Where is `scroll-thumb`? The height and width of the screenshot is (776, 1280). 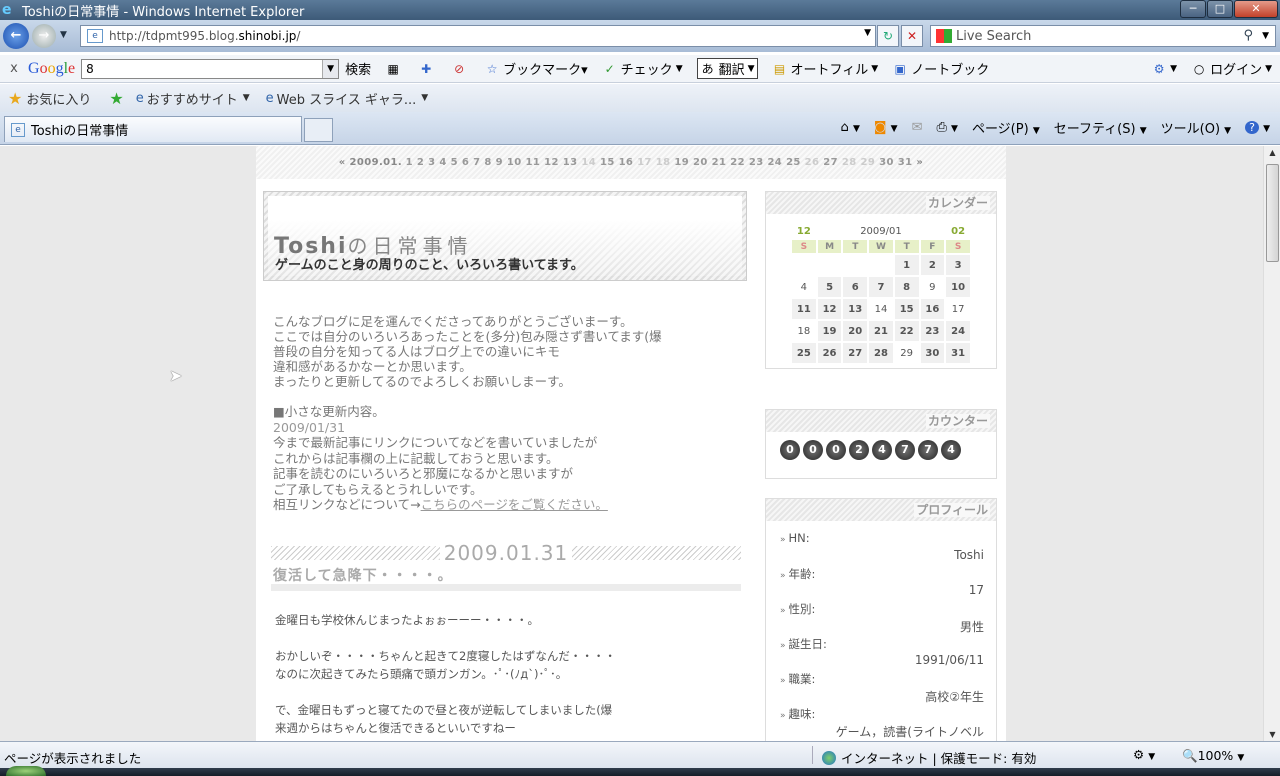 scroll-thumb is located at coordinates (1272, 213).